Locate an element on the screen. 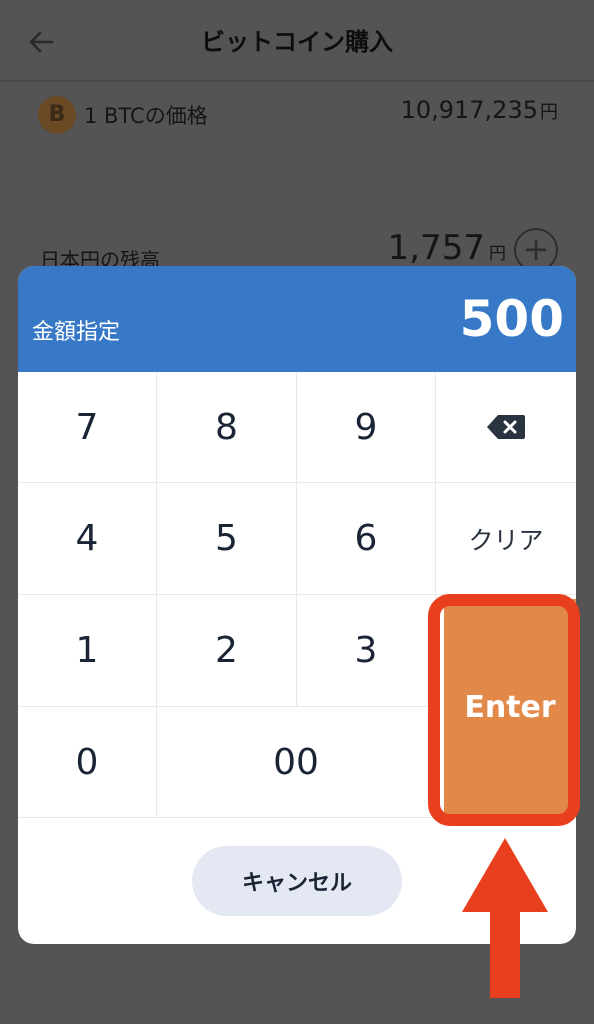 The image size is (594, 1024). jpy-balance-row: 日本円の残高 1,757 円 + is located at coordinates (298, 249).